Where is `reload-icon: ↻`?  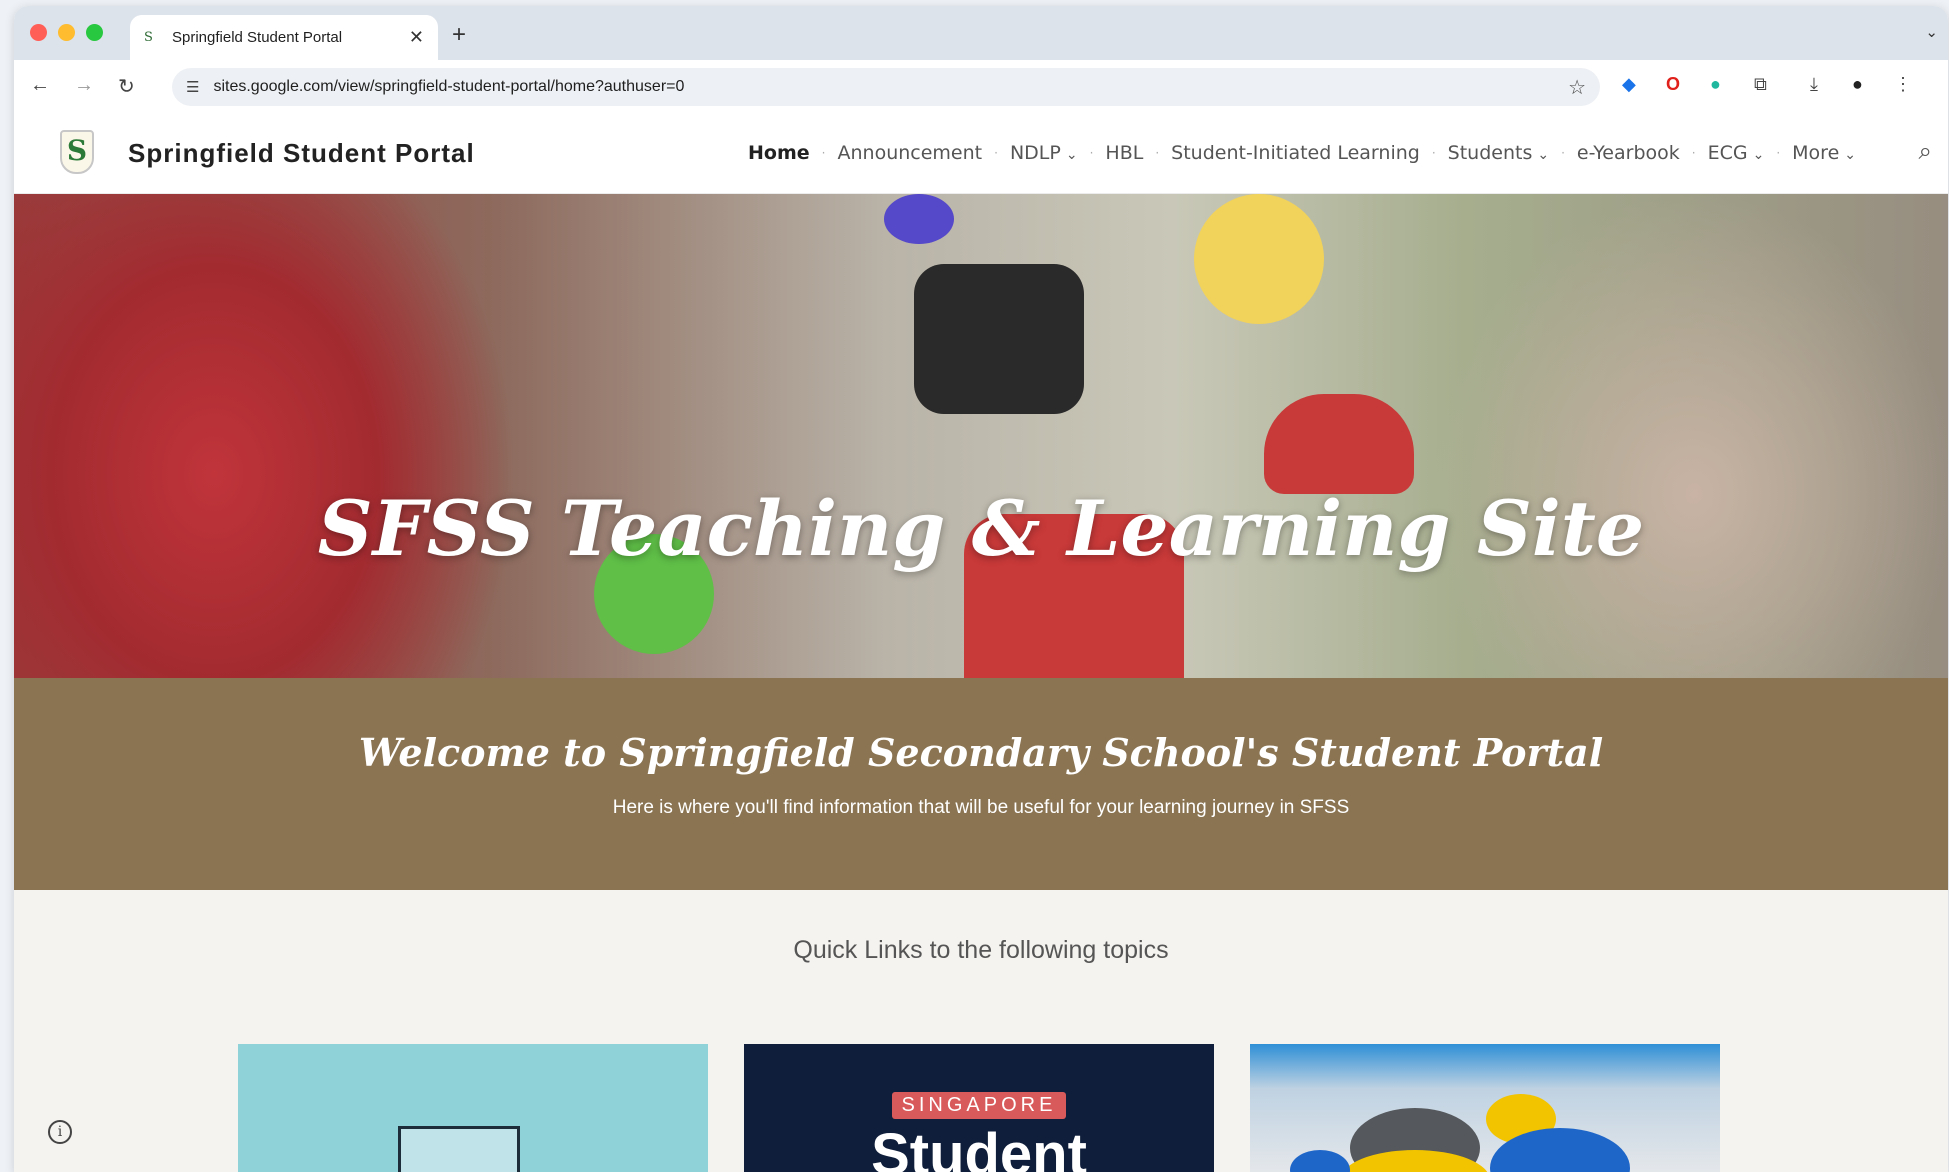
reload-icon: ↻ is located at coordinates (126, 86).